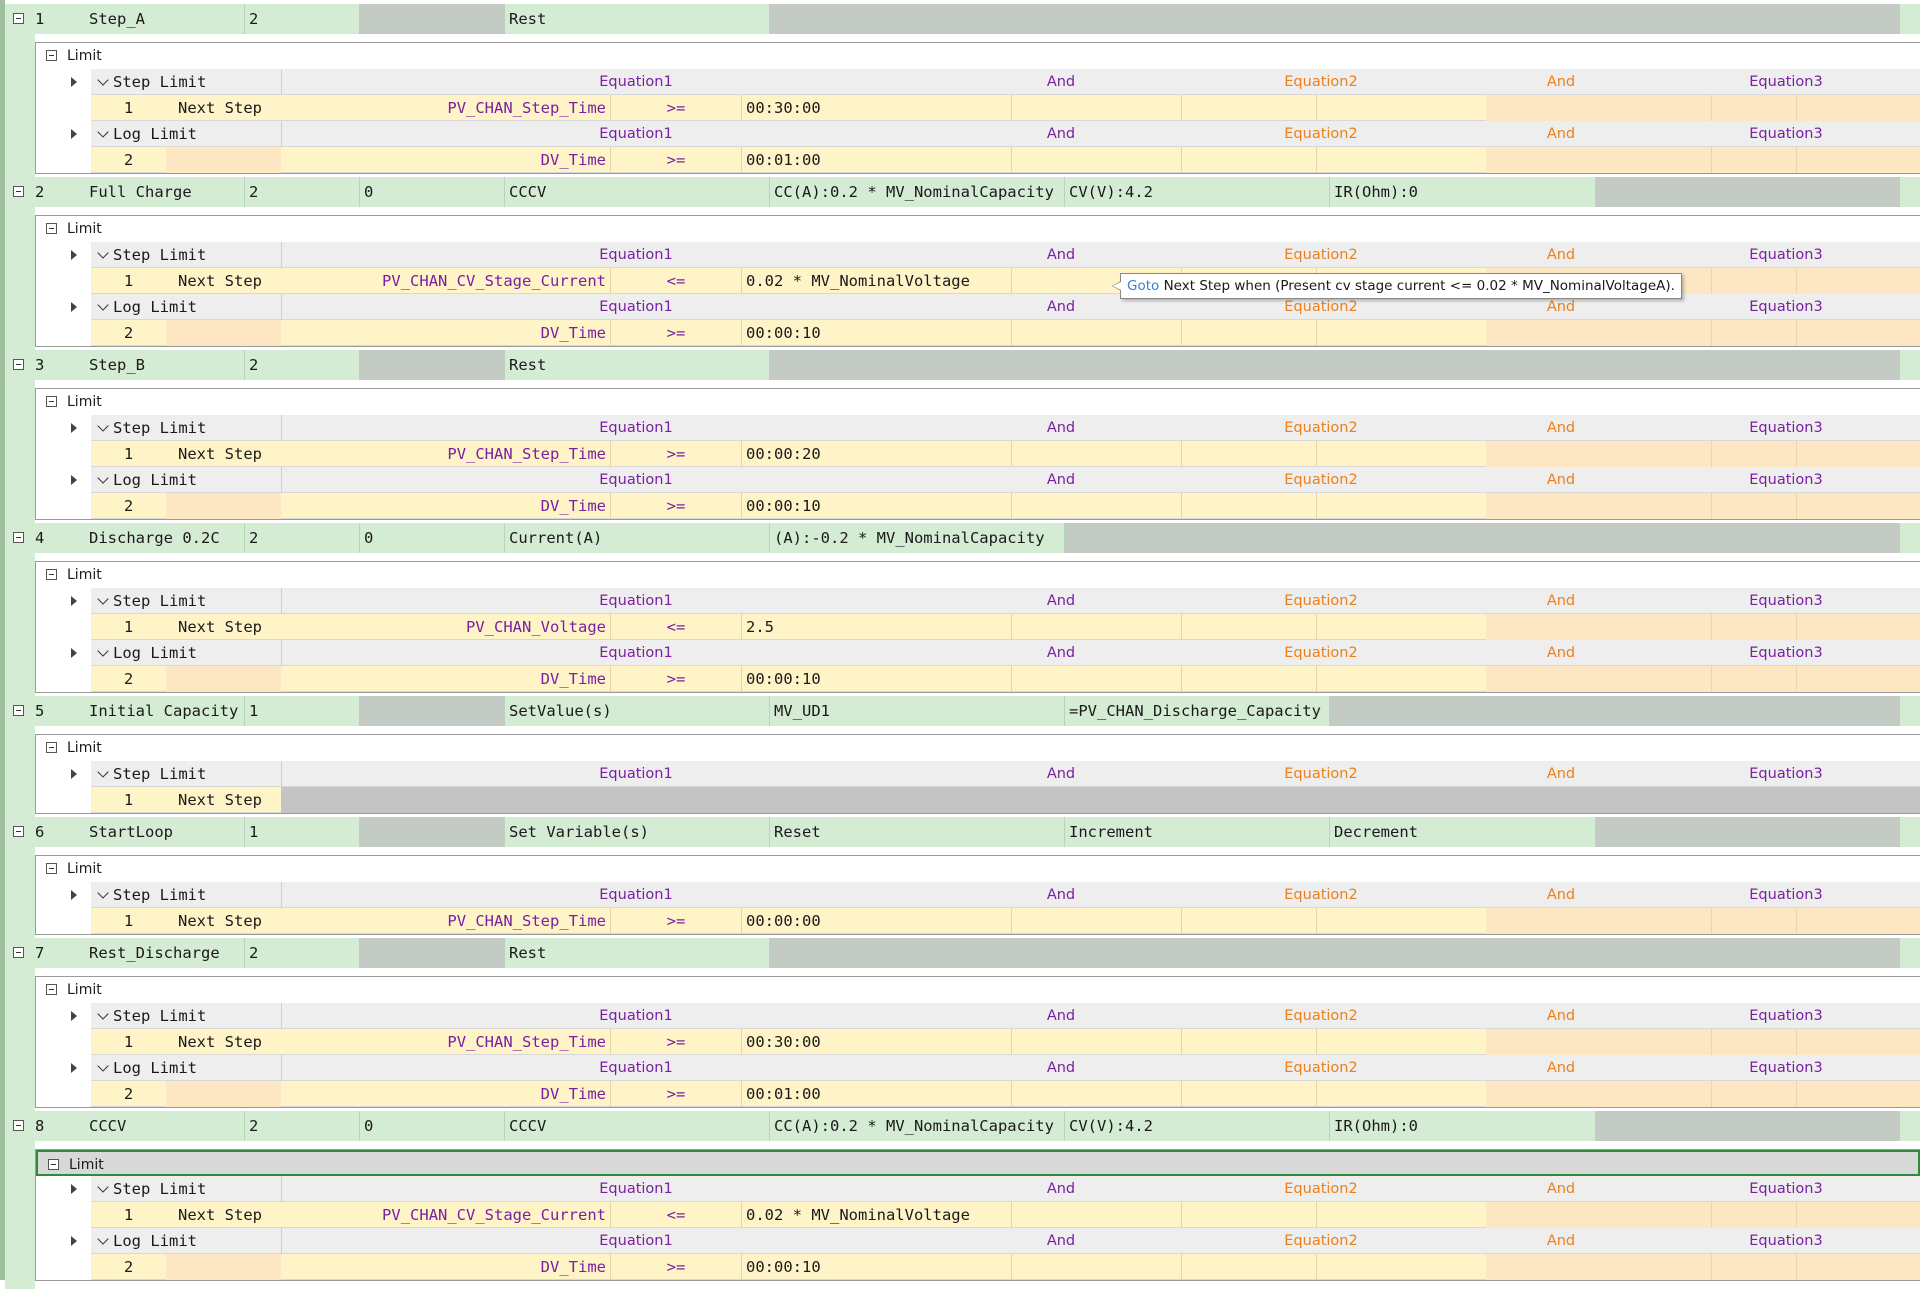 This screenshot has width=1920, height=1289. What do you see at coordinates (165, 365) in the screenshot?
I see `step-name: Step_B` at bounding box center [165, 365].